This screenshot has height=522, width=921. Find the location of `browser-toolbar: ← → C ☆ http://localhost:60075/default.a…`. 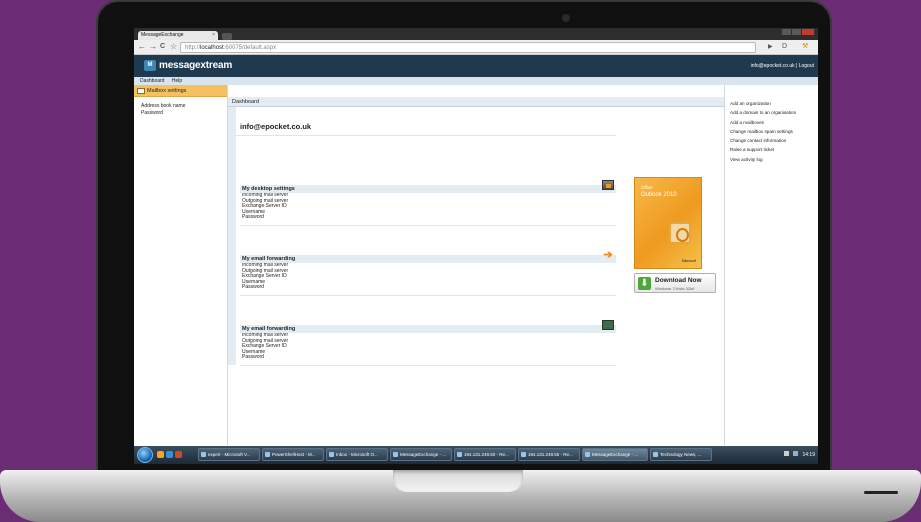

browser-toolbar: ← → C ☆ http://localhost:60075/default.a… is located at coordinates (476, 47).